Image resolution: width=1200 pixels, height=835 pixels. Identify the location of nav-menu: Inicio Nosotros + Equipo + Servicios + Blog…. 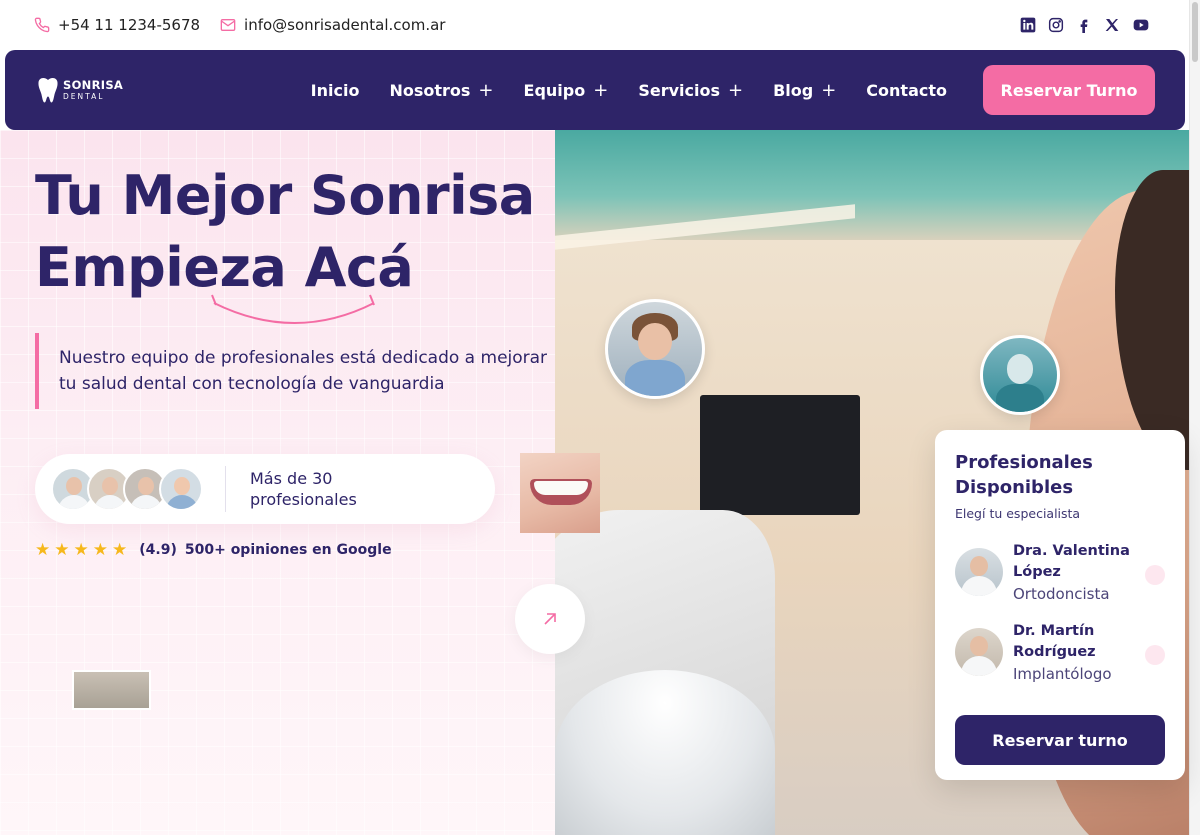
(733, 90).